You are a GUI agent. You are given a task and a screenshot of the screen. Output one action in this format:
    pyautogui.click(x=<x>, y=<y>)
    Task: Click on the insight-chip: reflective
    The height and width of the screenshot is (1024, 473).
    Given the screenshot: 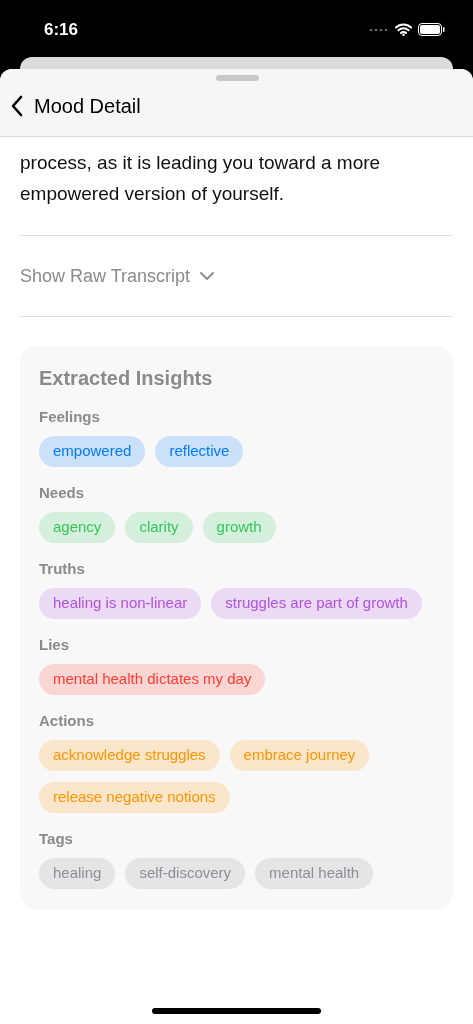 What is the action you would take?
    pyautogui.click(x=199, y=451)
    